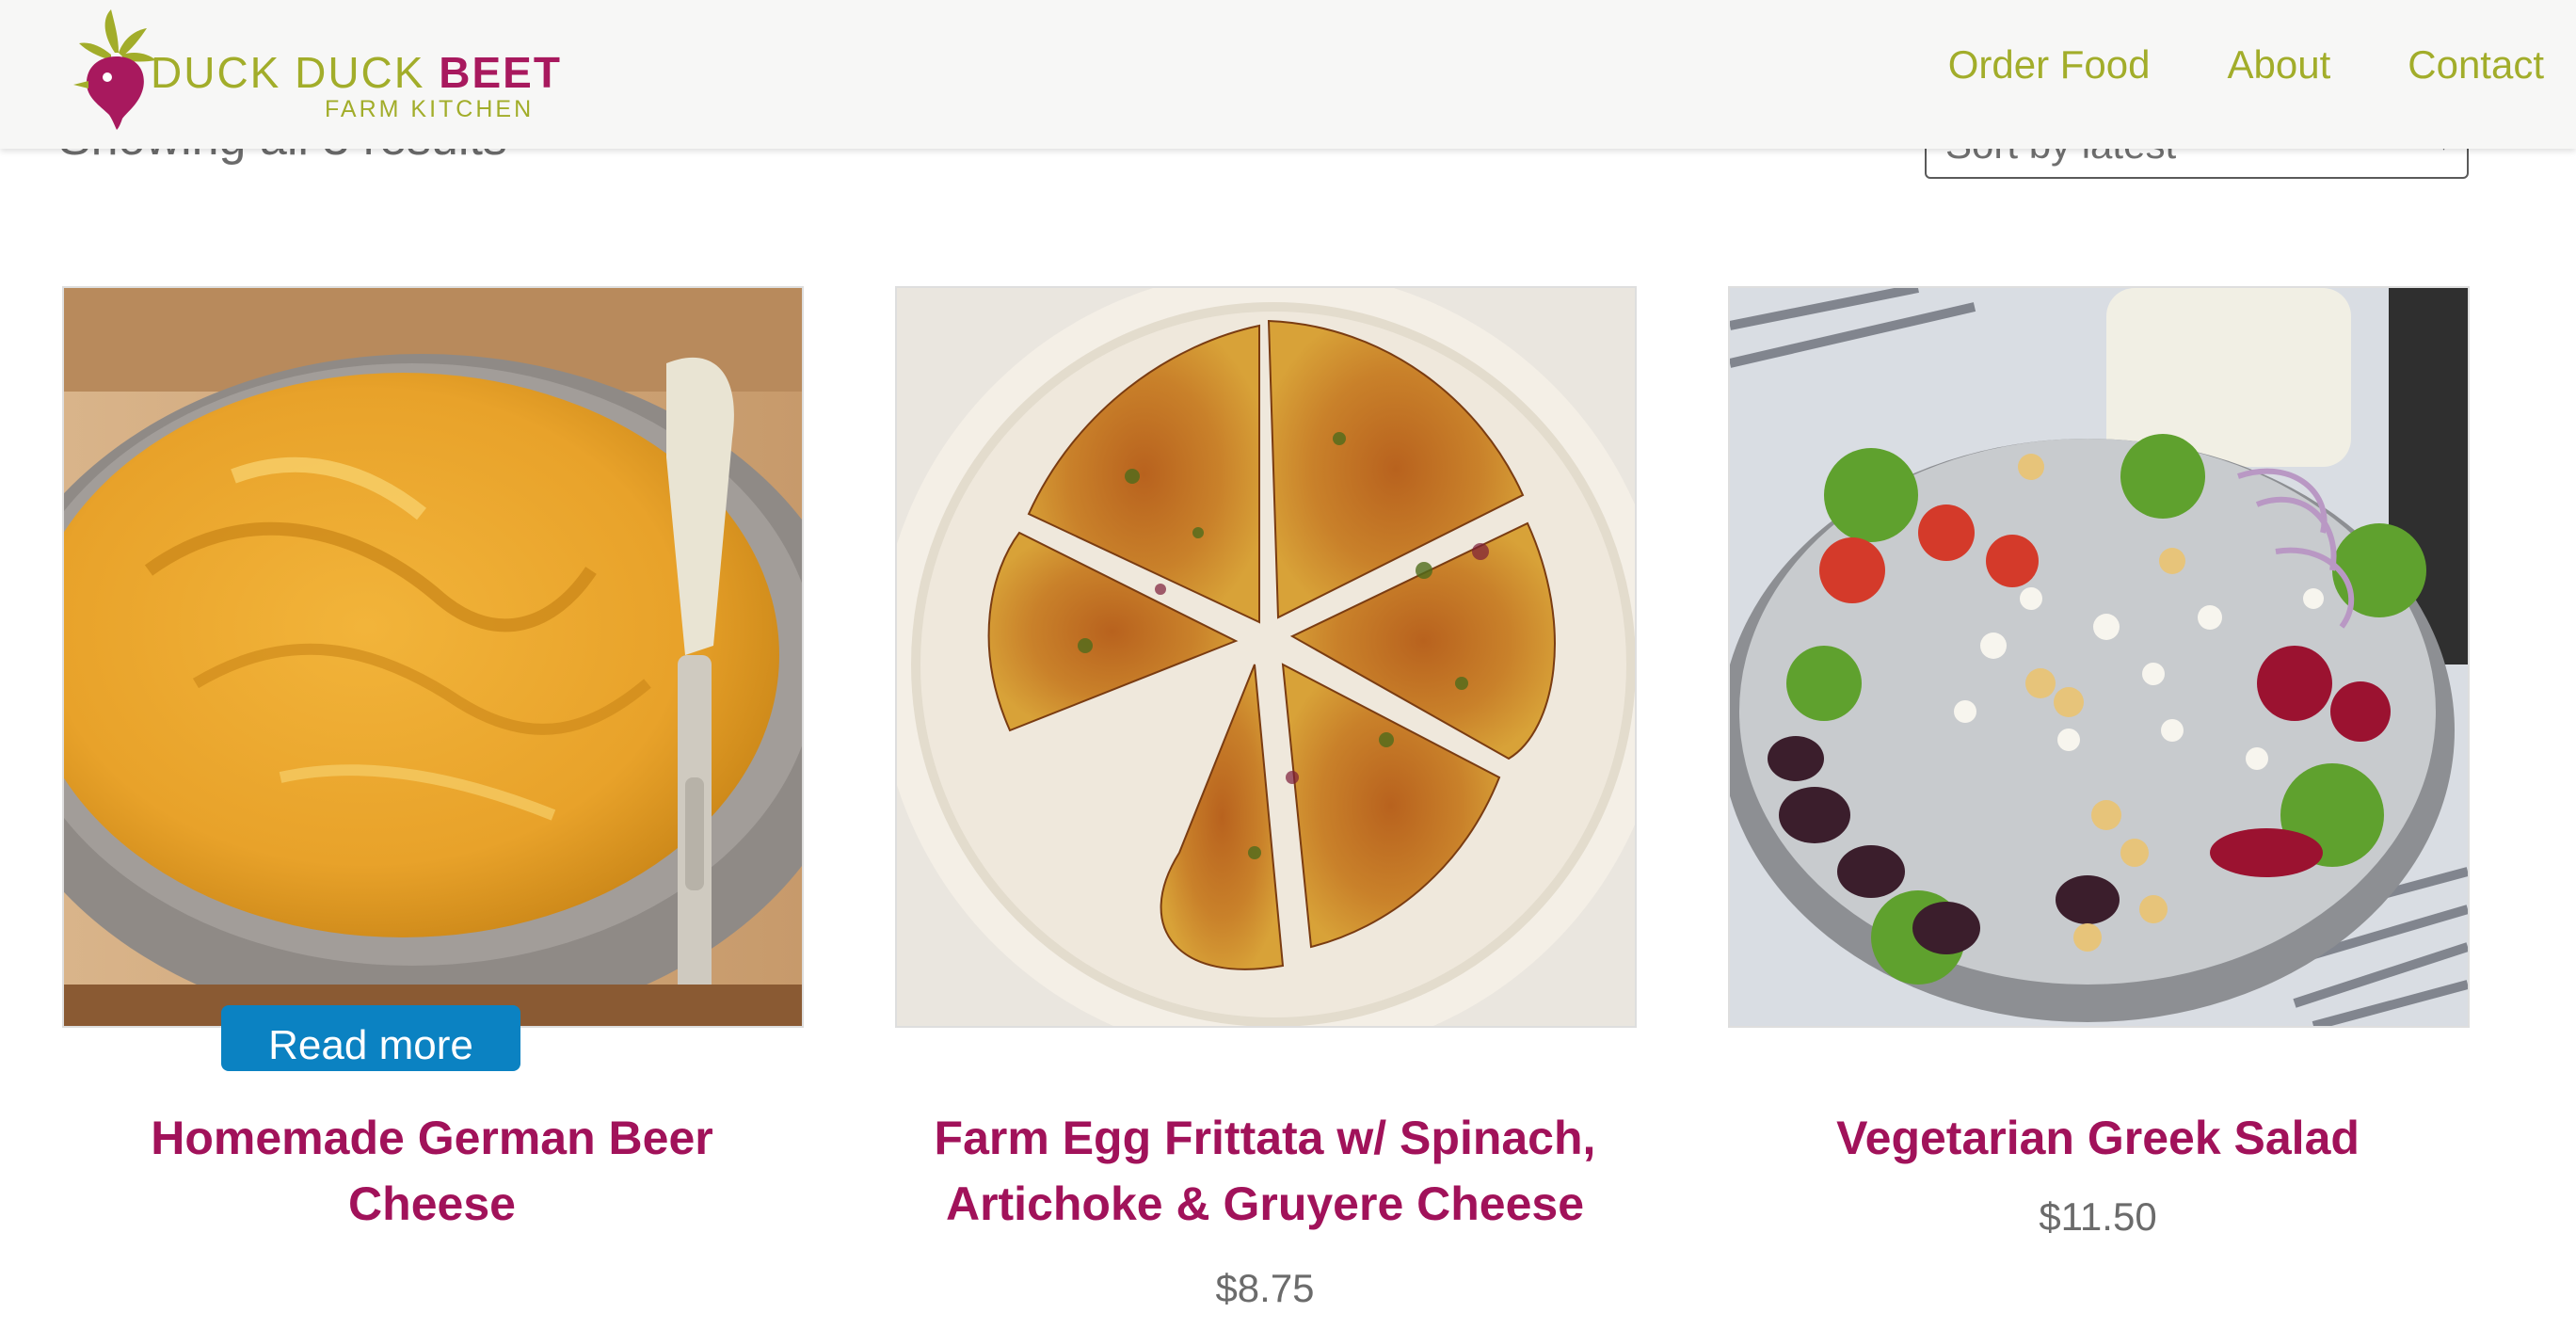  I want to click on read-more-button: Read more, so click(370, 1038).